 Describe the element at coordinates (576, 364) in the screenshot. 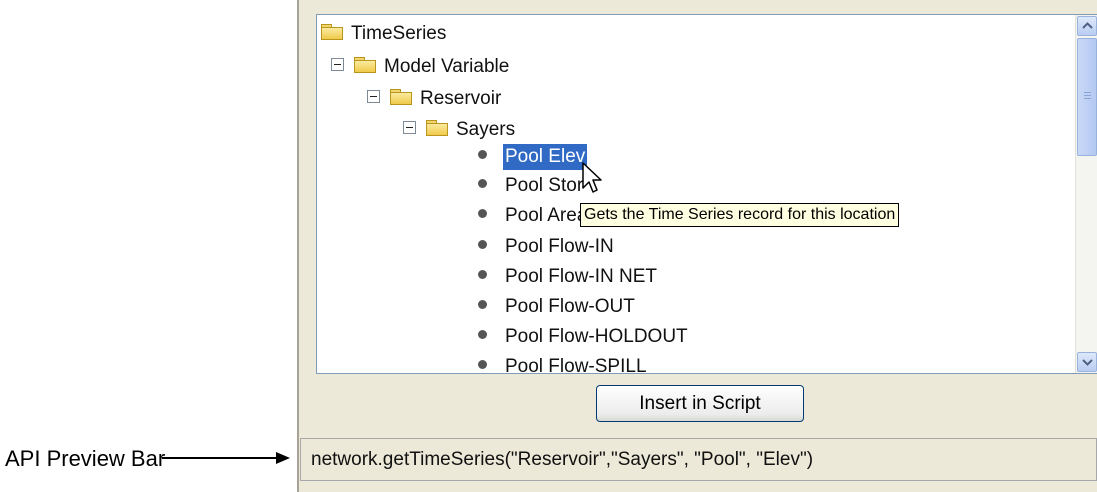

I see `tree-item-label: Pool Flow-SPILL` at that location.